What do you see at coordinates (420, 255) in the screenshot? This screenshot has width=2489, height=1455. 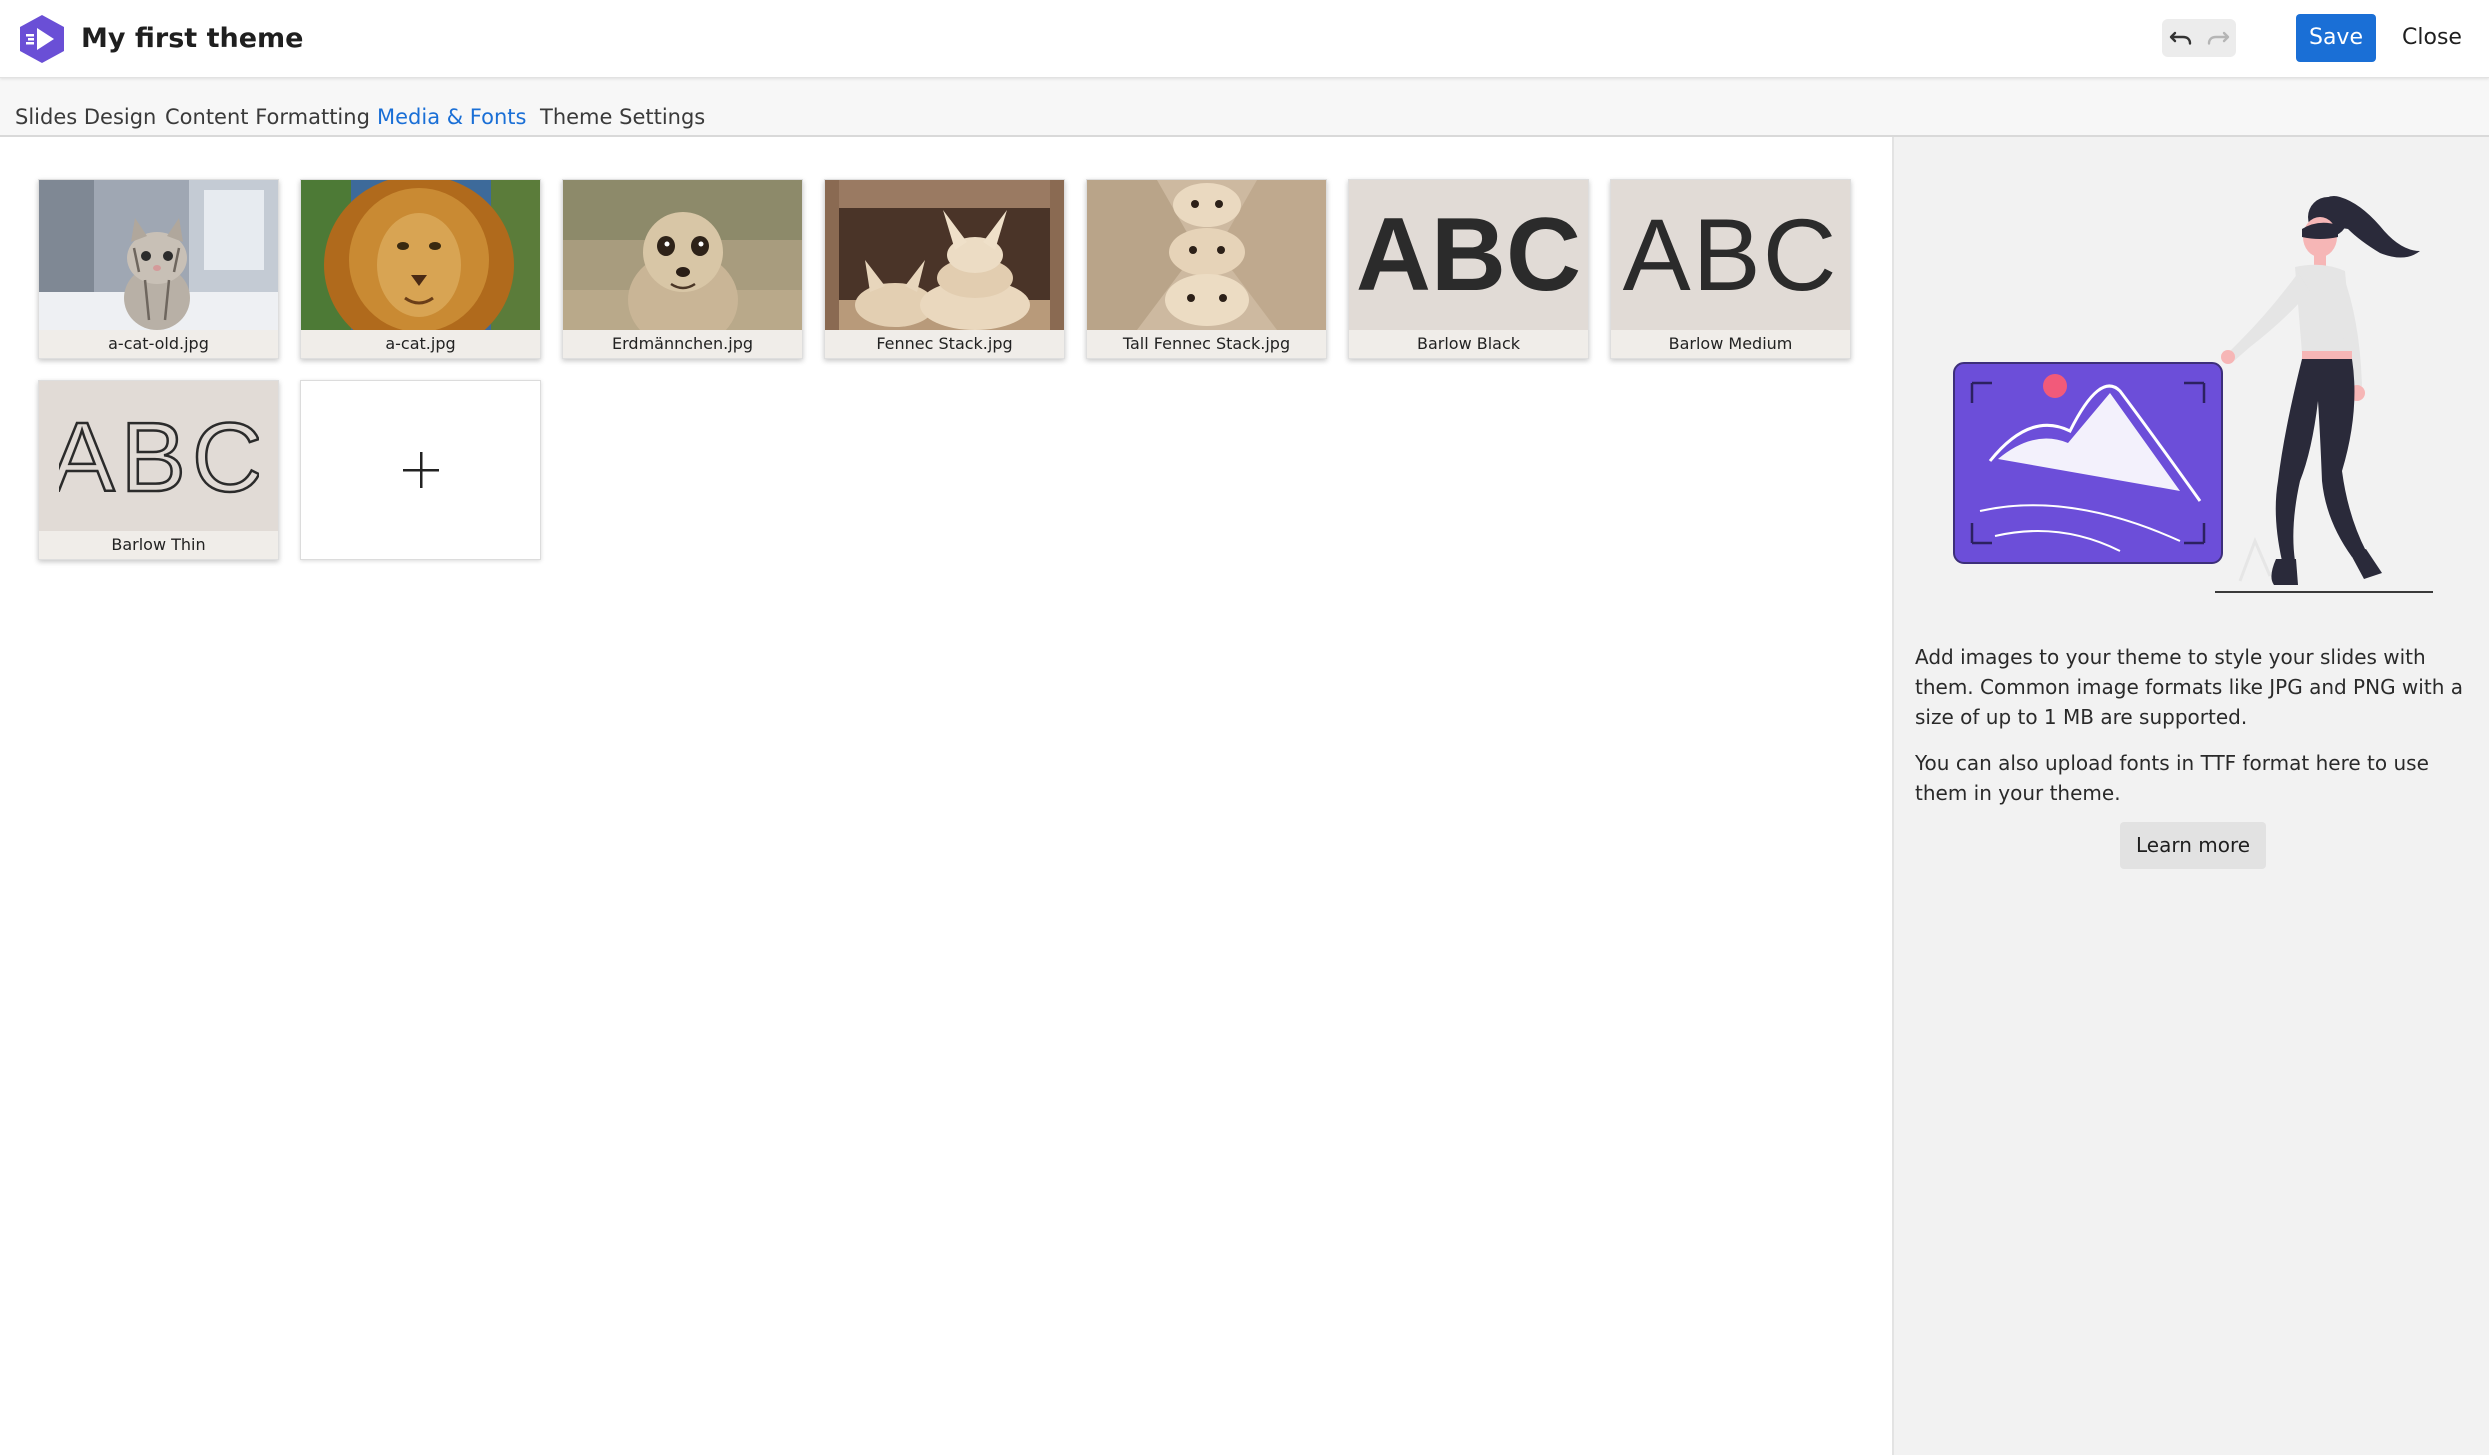 I see `lion-thumbnail` at bounding box center [420, 255].